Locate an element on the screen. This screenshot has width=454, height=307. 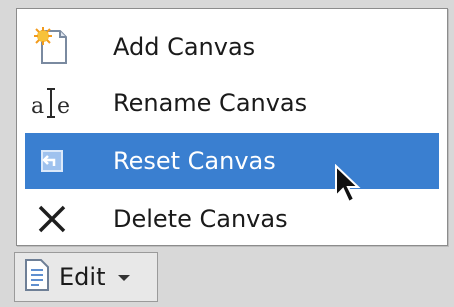
chevron-down-icon is located at coordinates (124, 277).